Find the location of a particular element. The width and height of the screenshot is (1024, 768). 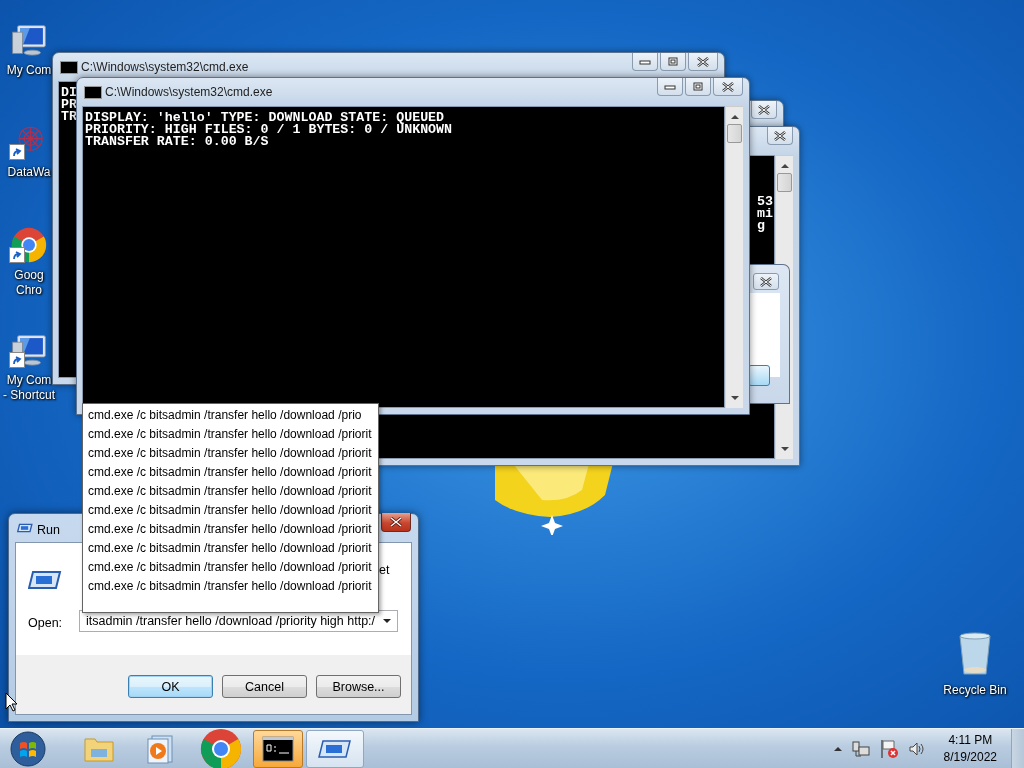

console-line: mi is located at coordinates (765, 214).